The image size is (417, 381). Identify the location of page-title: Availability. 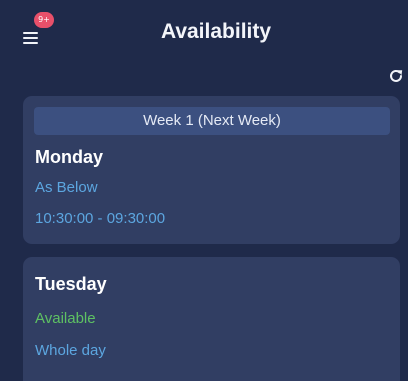
(216, 31).